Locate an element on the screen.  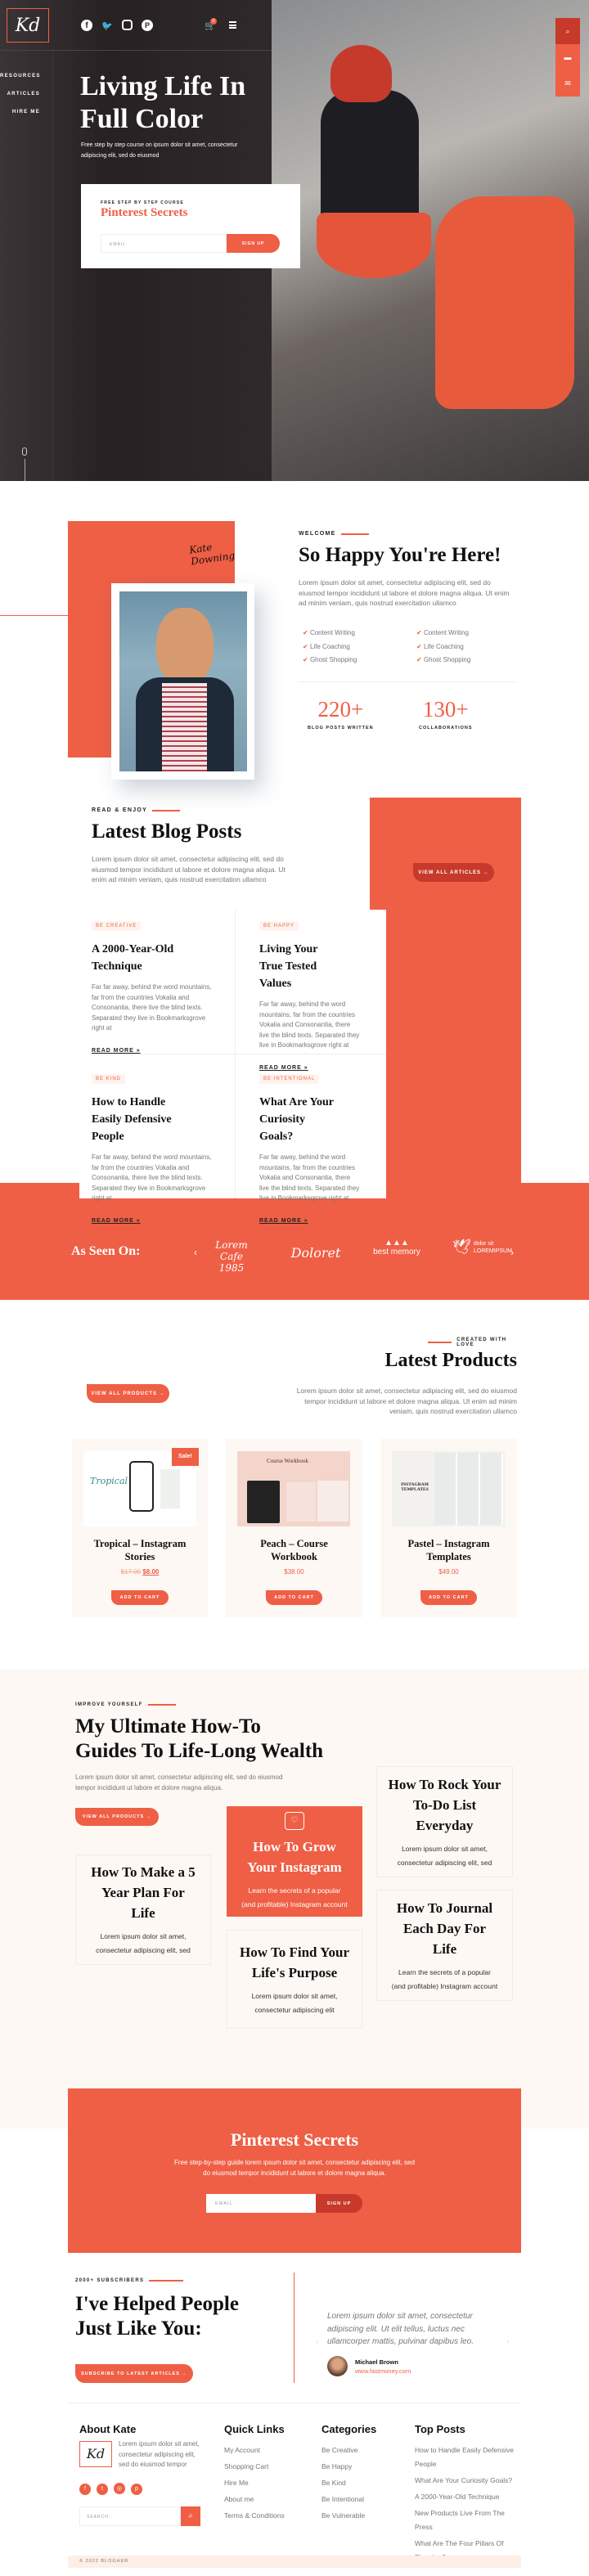
cart-count-badge: 0 is located at coordinates (213, 22).